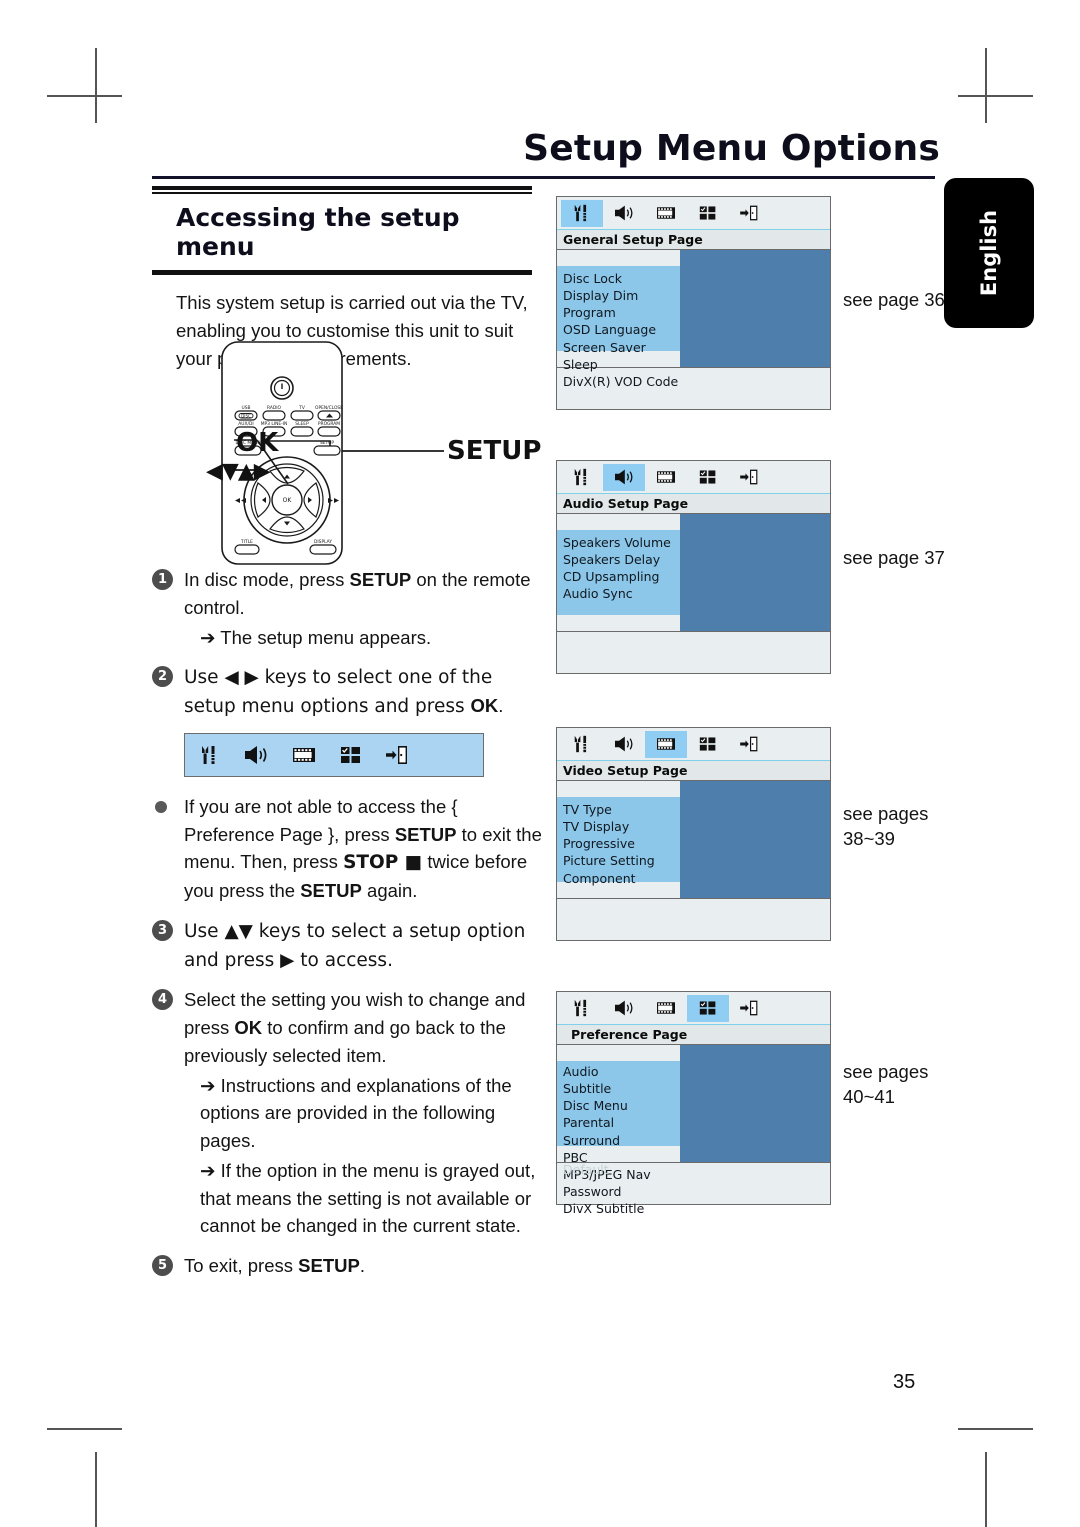 This screenshot has height=1527, width=1080. I want to click on list-item: TV Display, so click(621, 826).